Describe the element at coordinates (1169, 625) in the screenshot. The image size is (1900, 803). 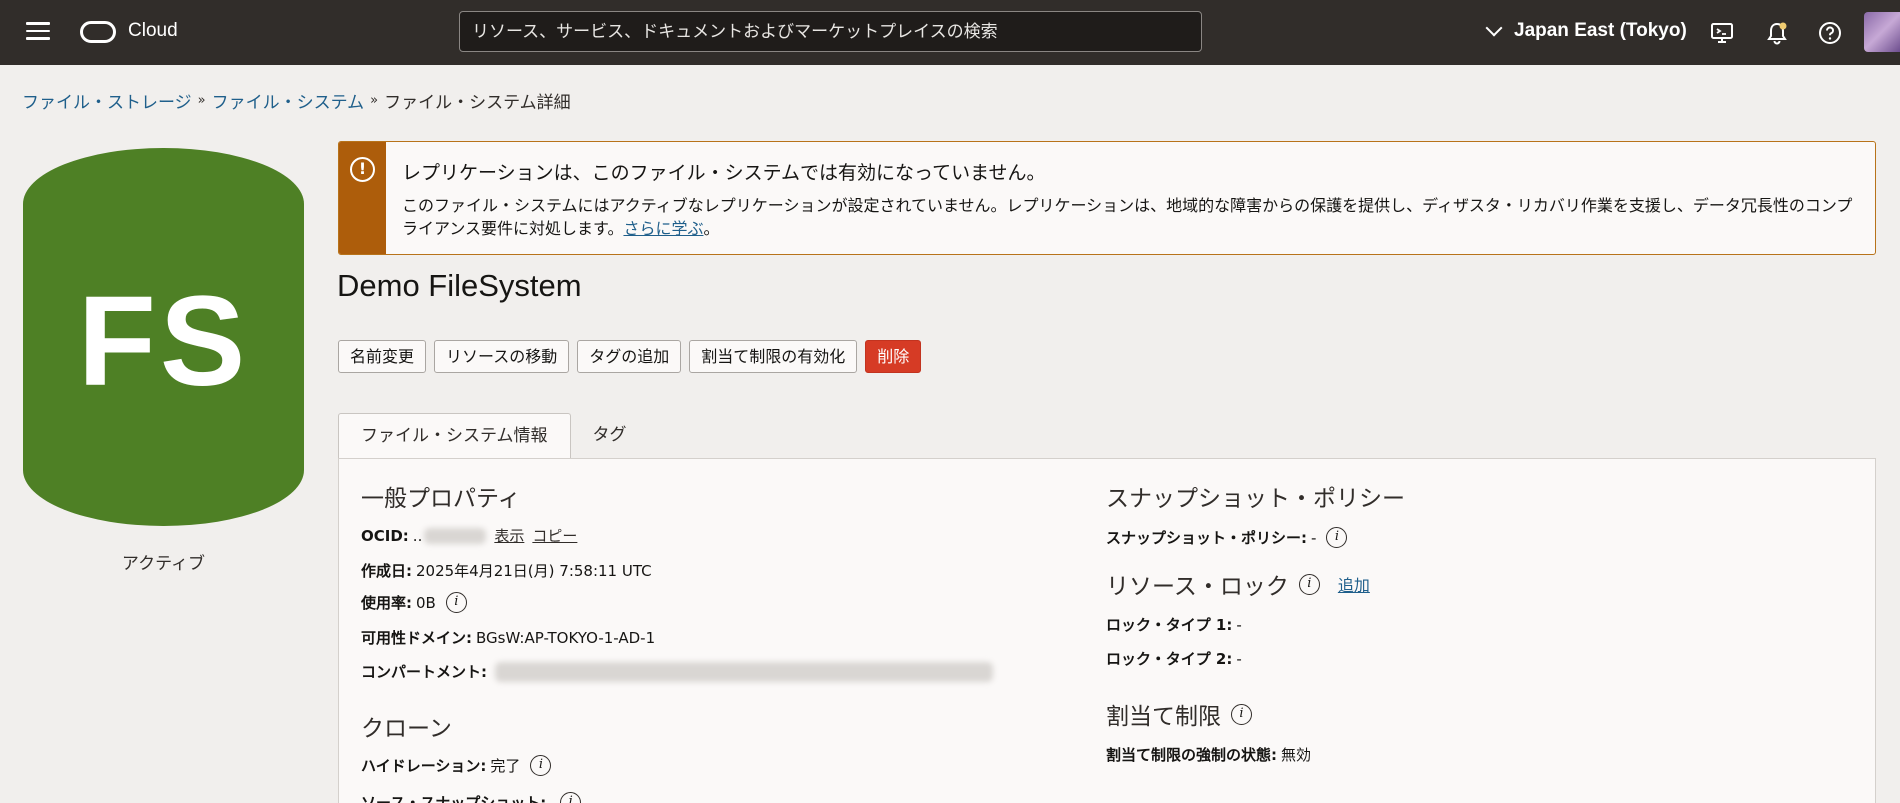
I see `lock-type1-label: ロック・タイプ 1:` at that location.